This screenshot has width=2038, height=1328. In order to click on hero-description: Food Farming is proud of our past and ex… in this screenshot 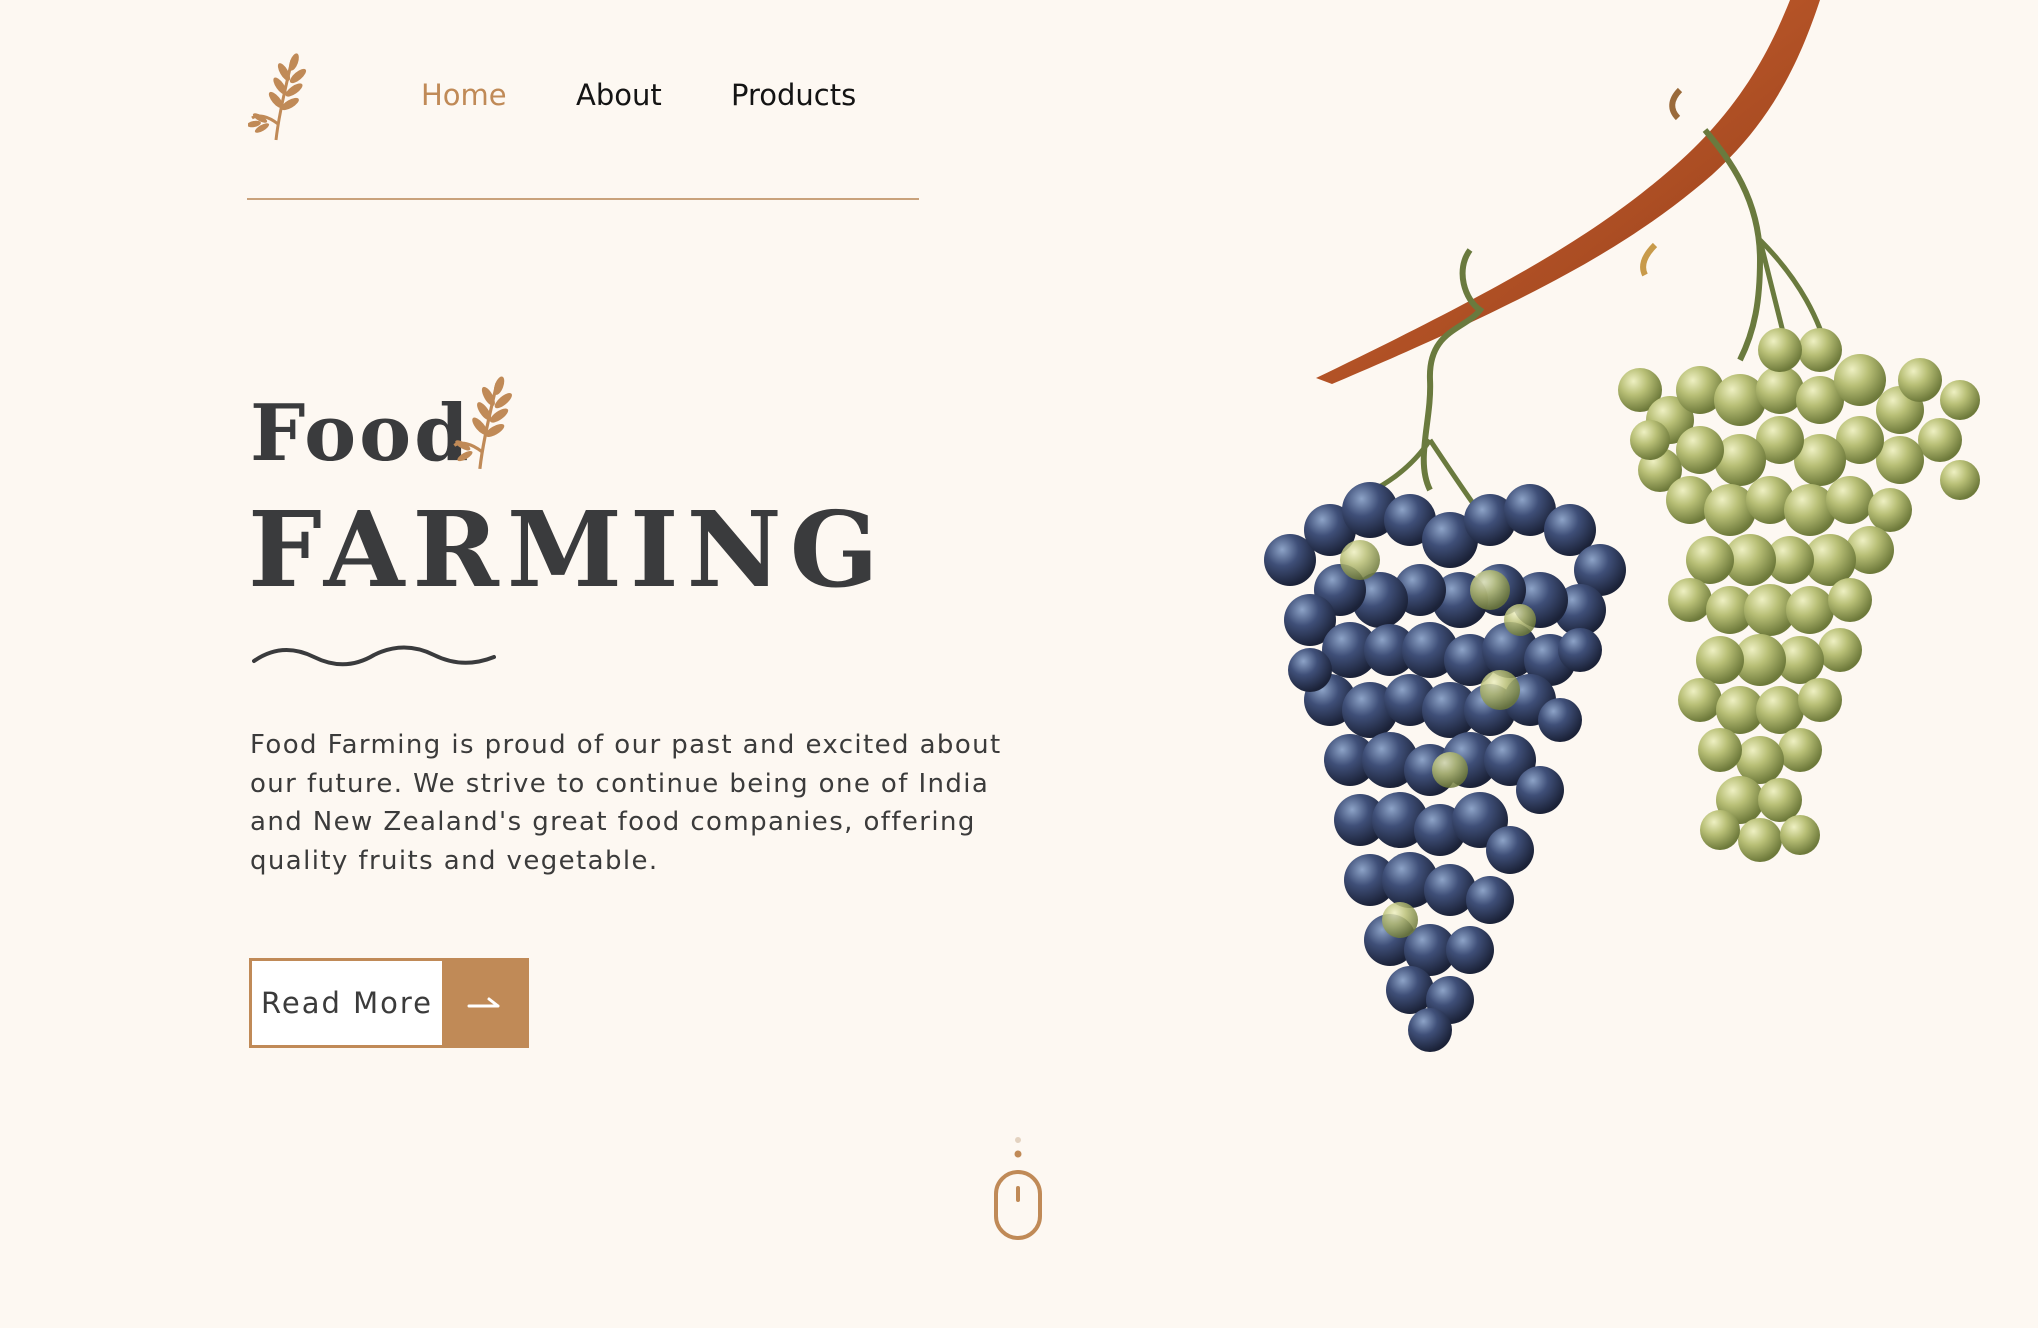, I will do `click(626, 803)`.